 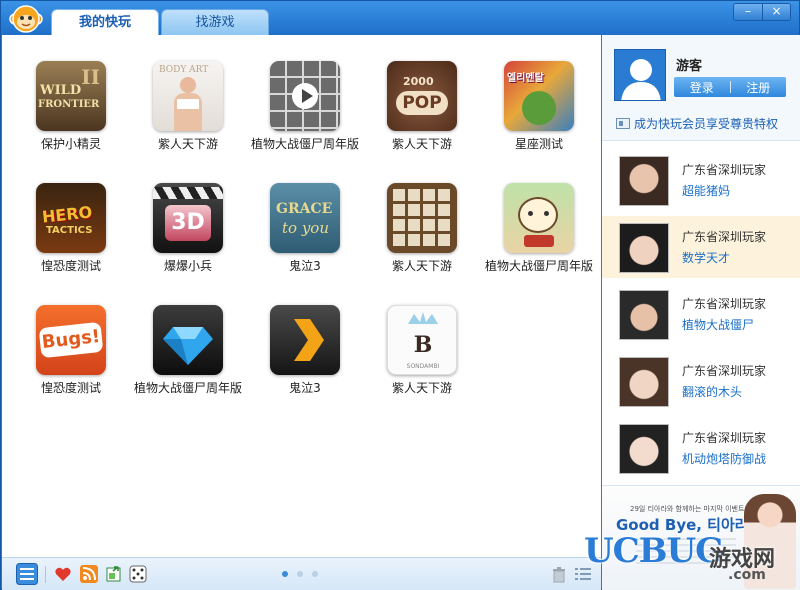 I want to click on game-name: 保护小精灵, so click(x=70, y=144).